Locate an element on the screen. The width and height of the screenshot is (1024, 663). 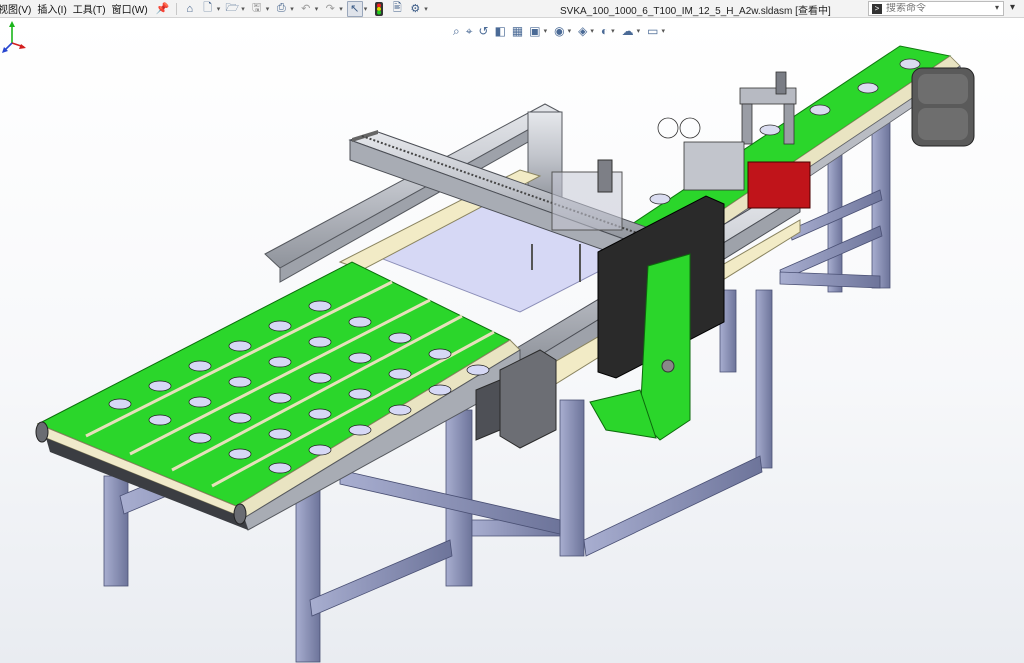
view-settings-caret-icon: ▾ is located at coordinates (663, 31).